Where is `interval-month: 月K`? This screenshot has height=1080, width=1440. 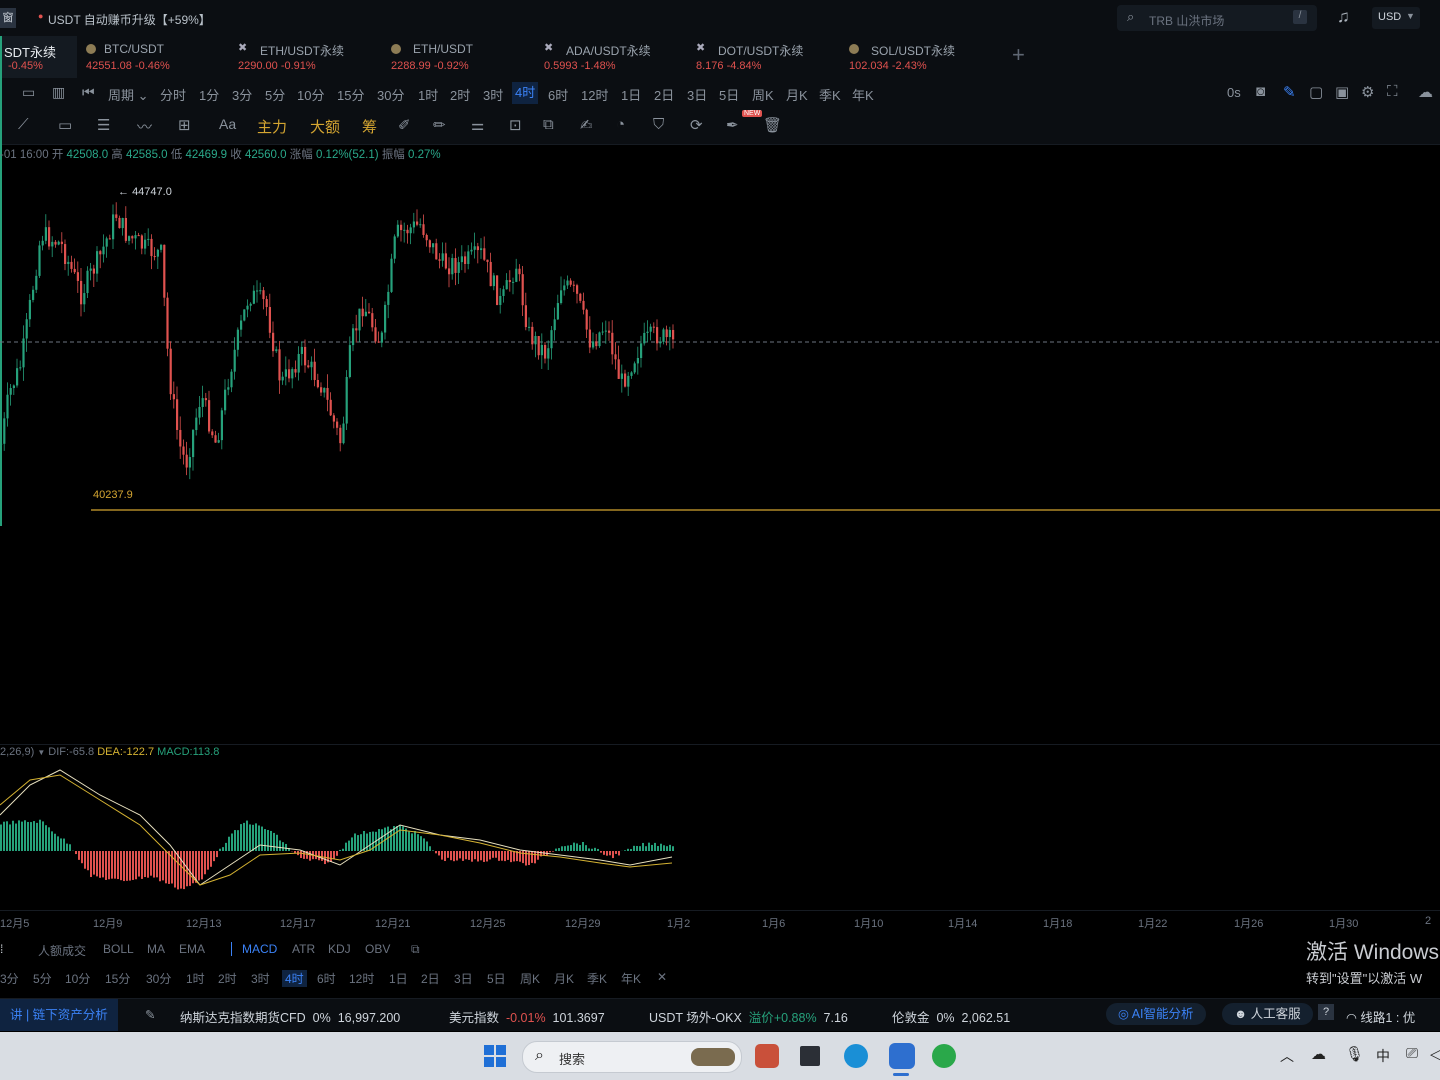
interval-month: 月K is located at coordinates (797, 94).